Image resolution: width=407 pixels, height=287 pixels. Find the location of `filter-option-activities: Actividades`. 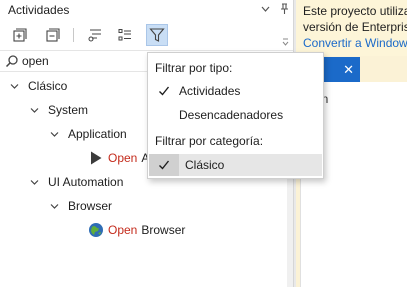

filter-option-activities: Actividades is located at coordinates (235, 91).